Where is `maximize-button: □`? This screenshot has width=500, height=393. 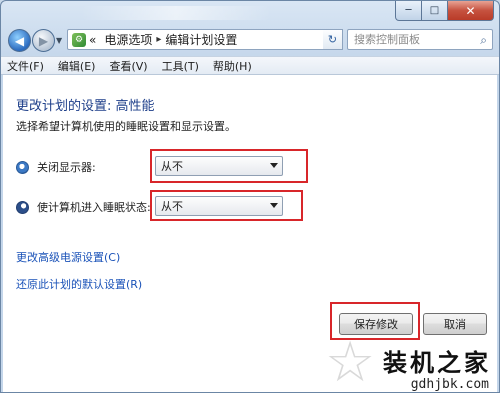
maximize-button: □ is located at coordinates (435, 11).